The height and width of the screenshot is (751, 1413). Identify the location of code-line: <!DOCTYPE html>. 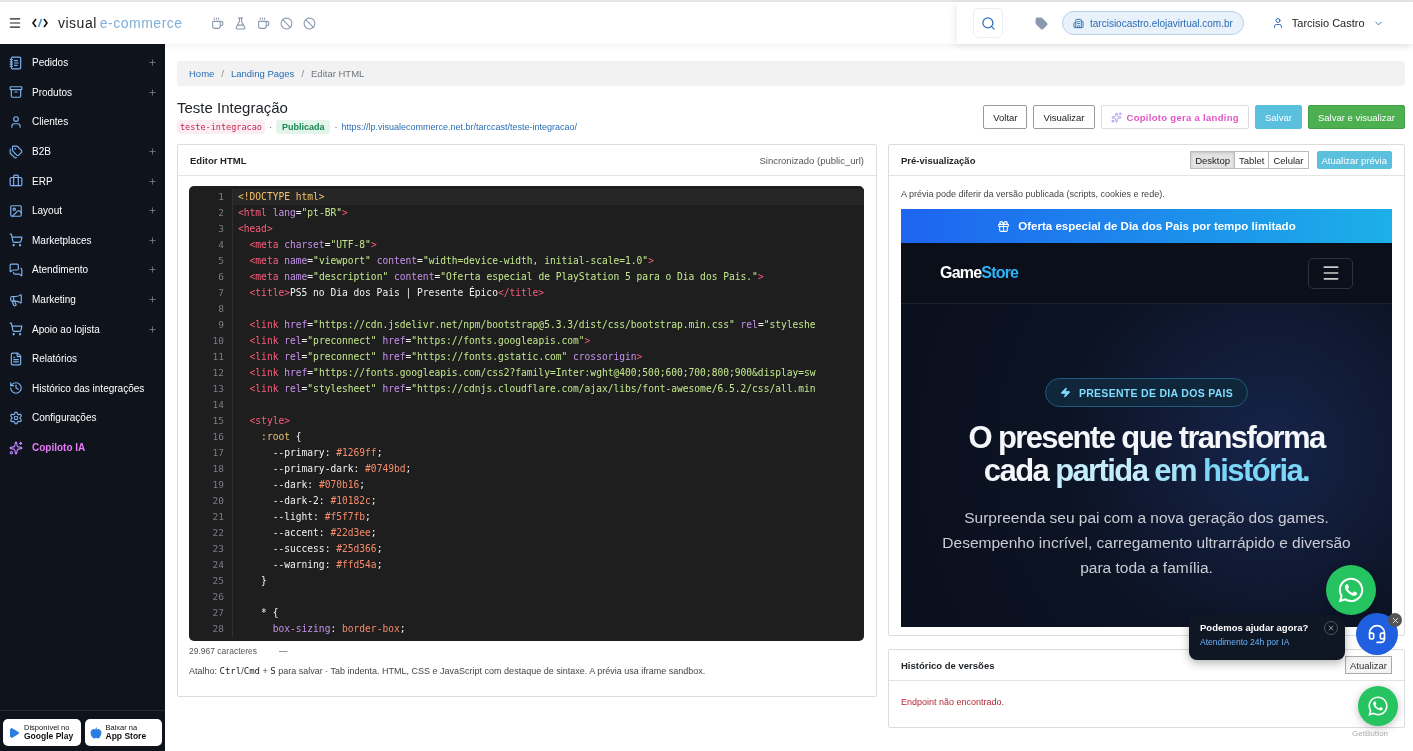
(281, 196).